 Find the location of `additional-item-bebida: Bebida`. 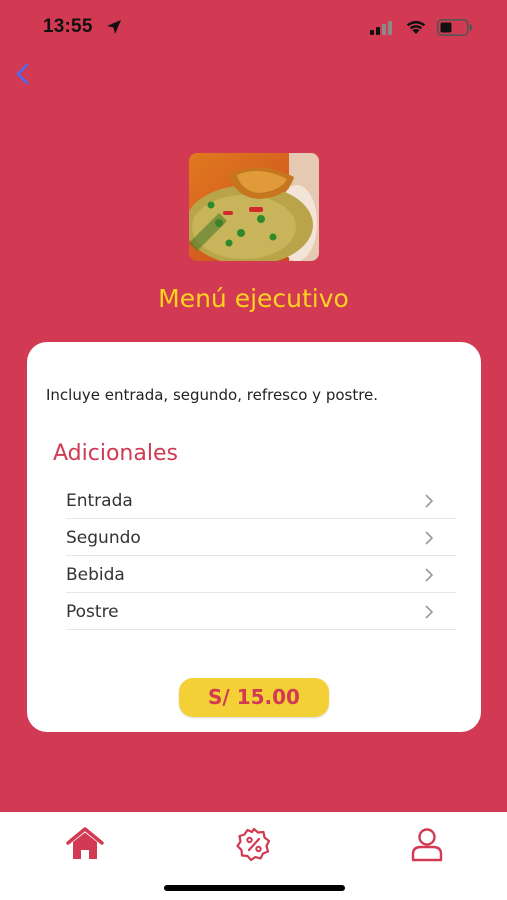

additional-item-bebida: Bebida is located at coordinates (261, 574).